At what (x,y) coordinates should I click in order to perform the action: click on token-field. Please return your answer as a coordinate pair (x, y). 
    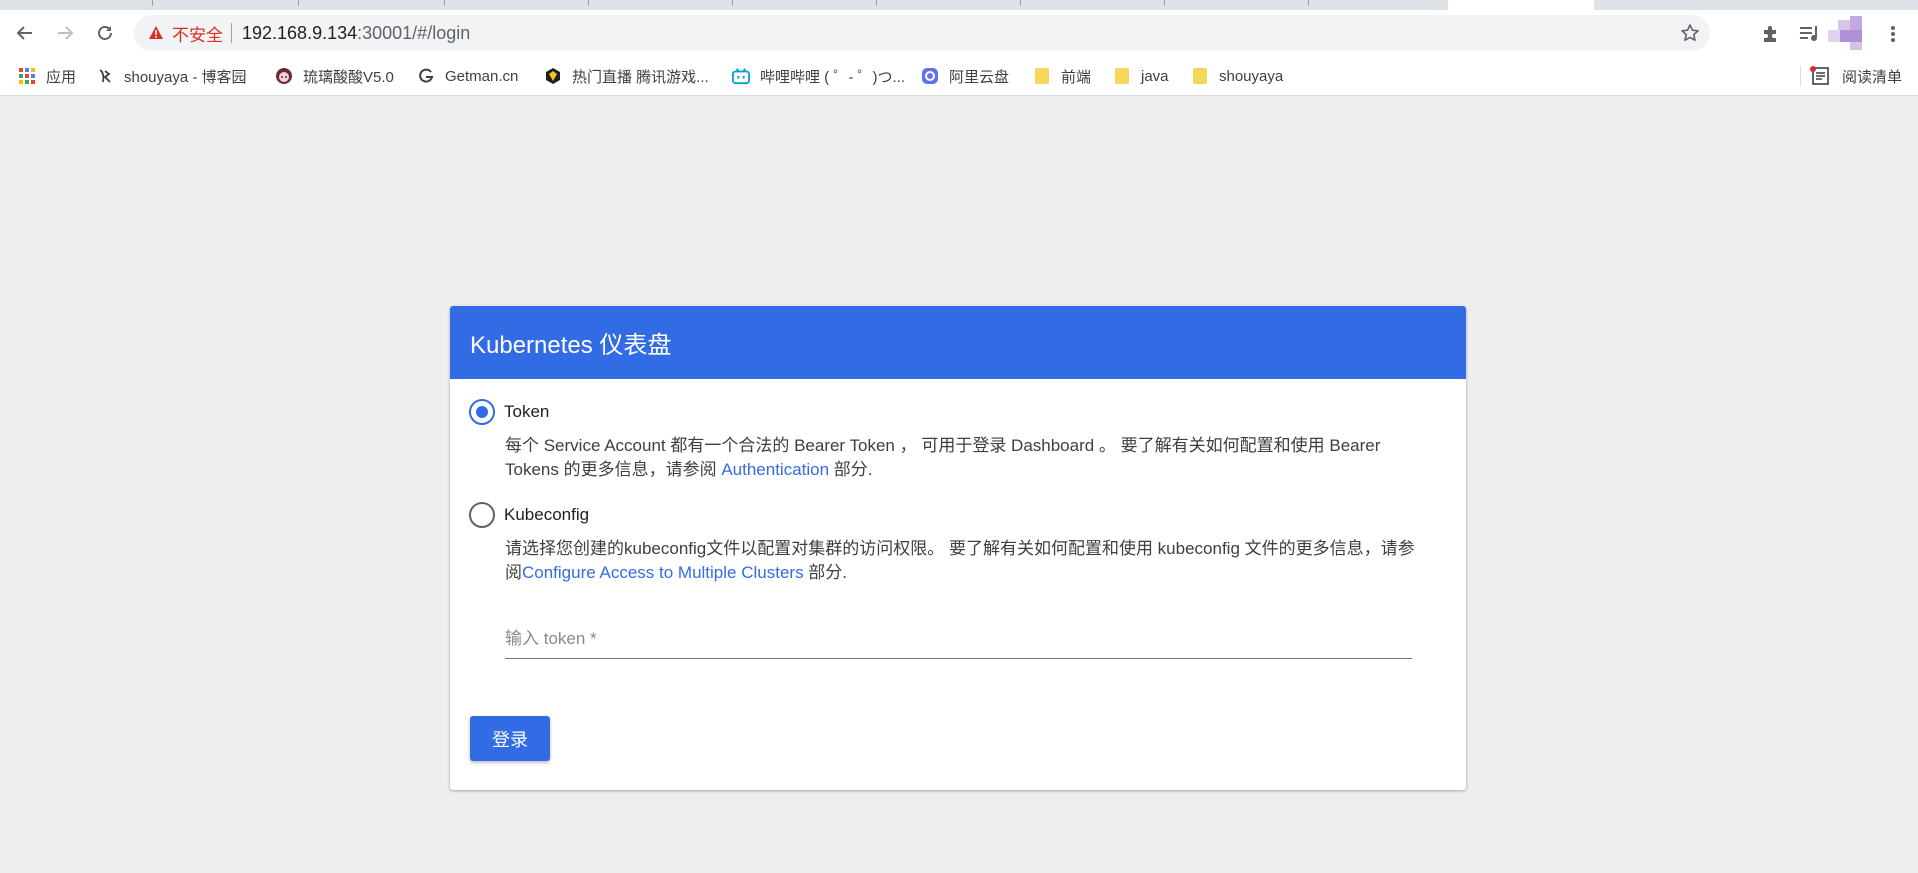
    Looking at the image, I should click on (958, 640).